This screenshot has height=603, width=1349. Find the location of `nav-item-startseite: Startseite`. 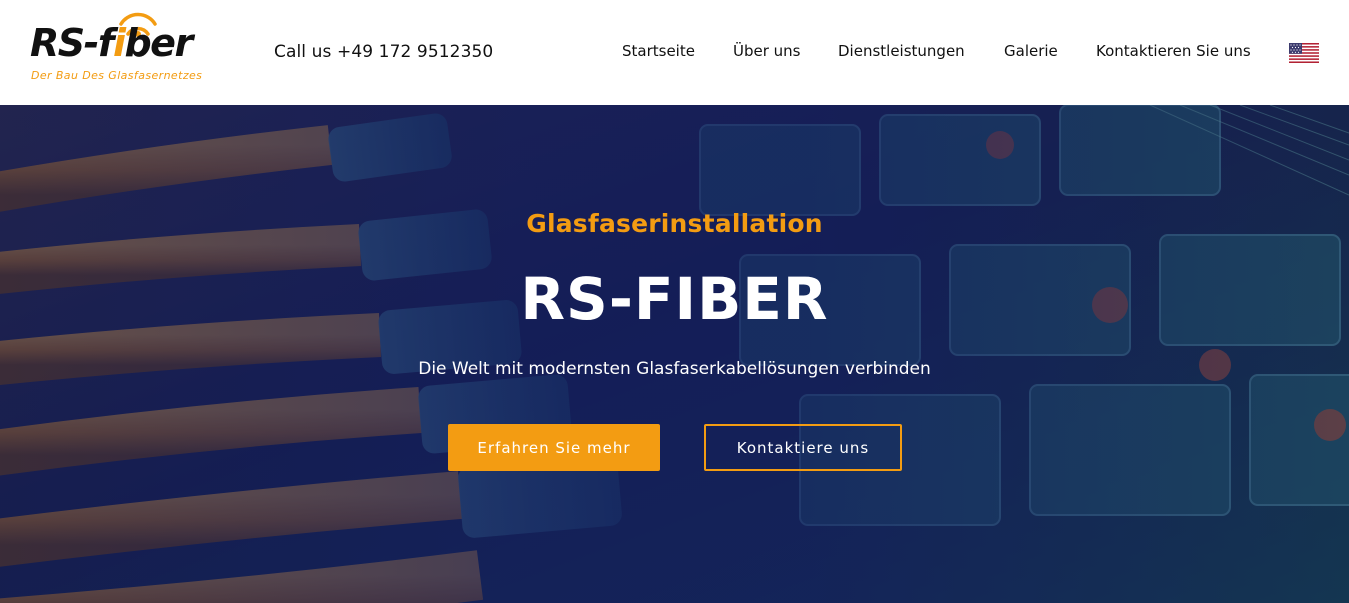

nav-item-startseite: Startseite is located at coordinates (658, 51).